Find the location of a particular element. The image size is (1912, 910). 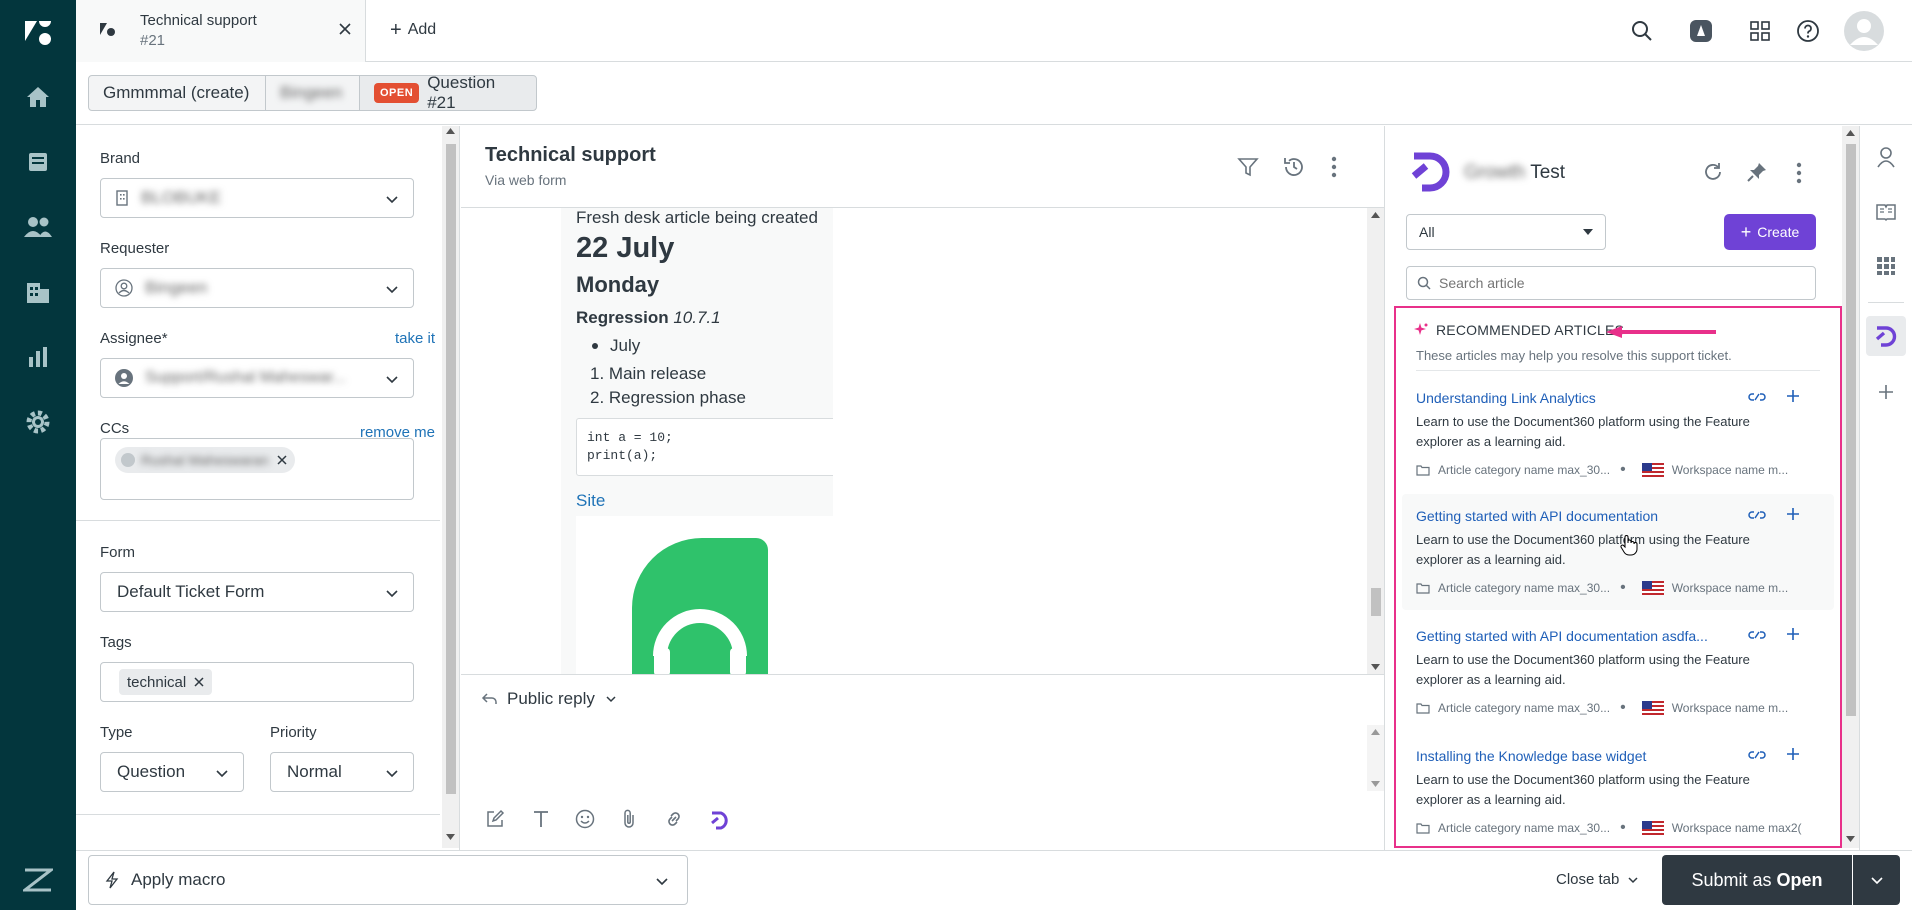

document360-logo-icon is located at coordinates (1430, 172).